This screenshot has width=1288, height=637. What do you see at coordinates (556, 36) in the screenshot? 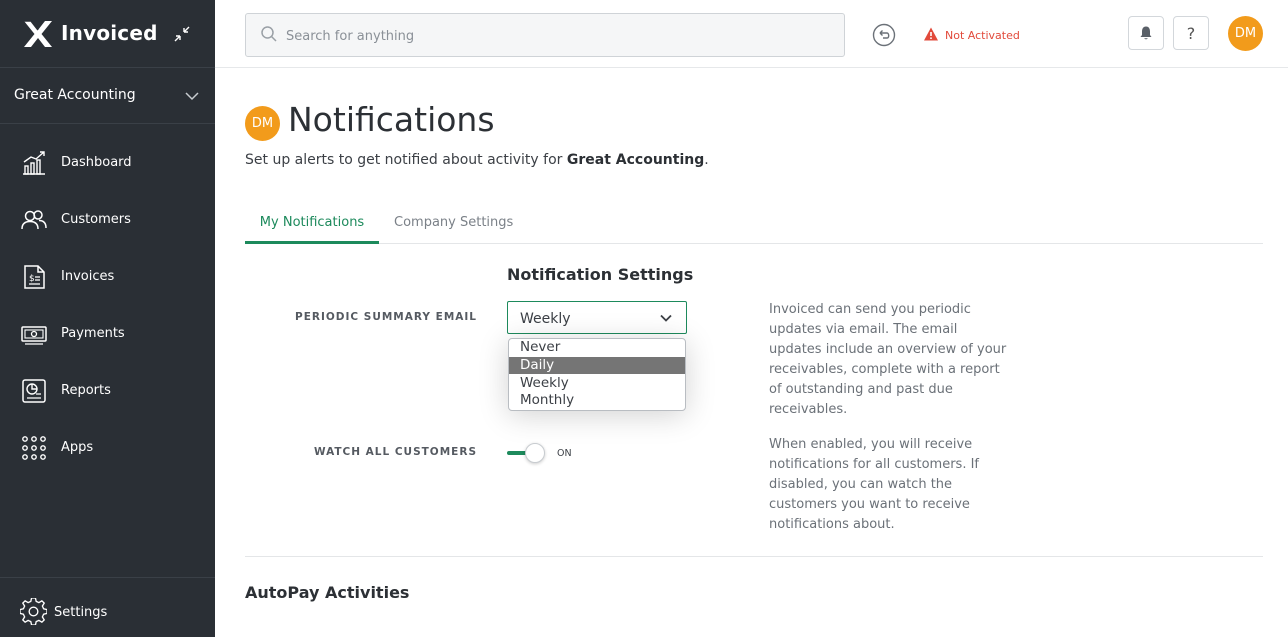
I see `search-input` at bounding box center [556, 36].